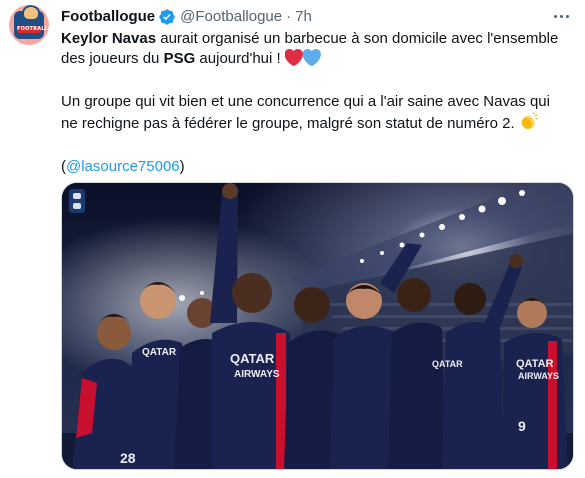 The width and height of the screenshot is (585, 478). I want to click on jersey-sponsor-4: QATAR, so click(535, 364).